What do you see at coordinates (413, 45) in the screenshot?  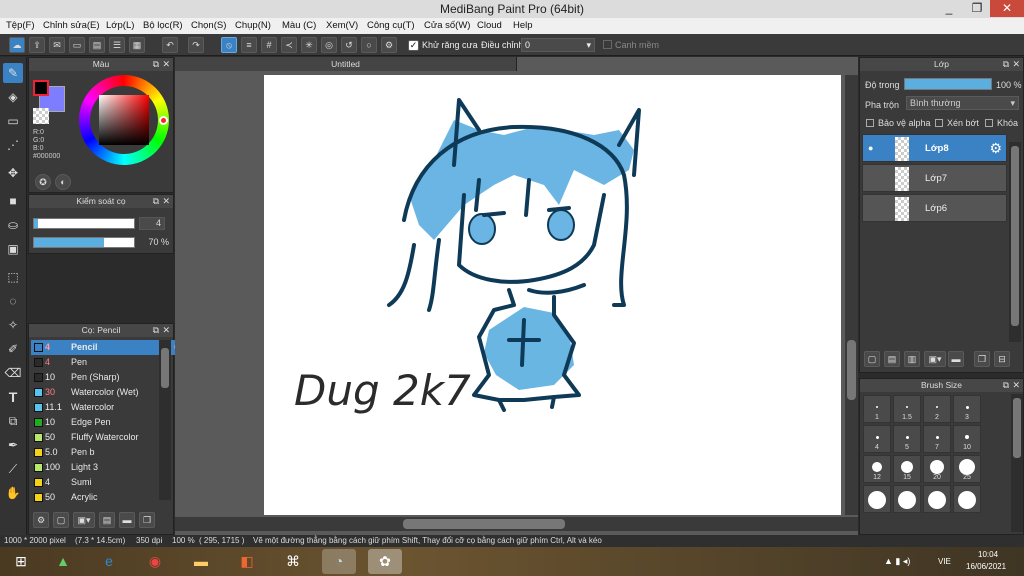 I see `antialias-checkbox: ✓` at bounding box center [413, 45].